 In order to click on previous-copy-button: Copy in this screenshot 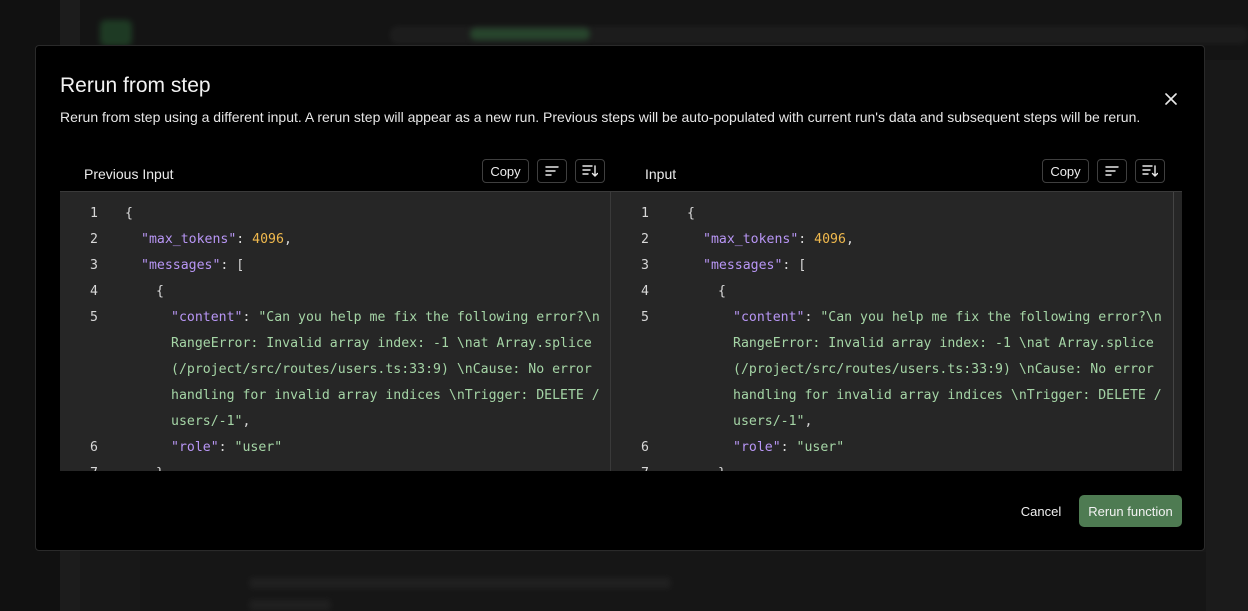, I will do `click(505, 171)`.